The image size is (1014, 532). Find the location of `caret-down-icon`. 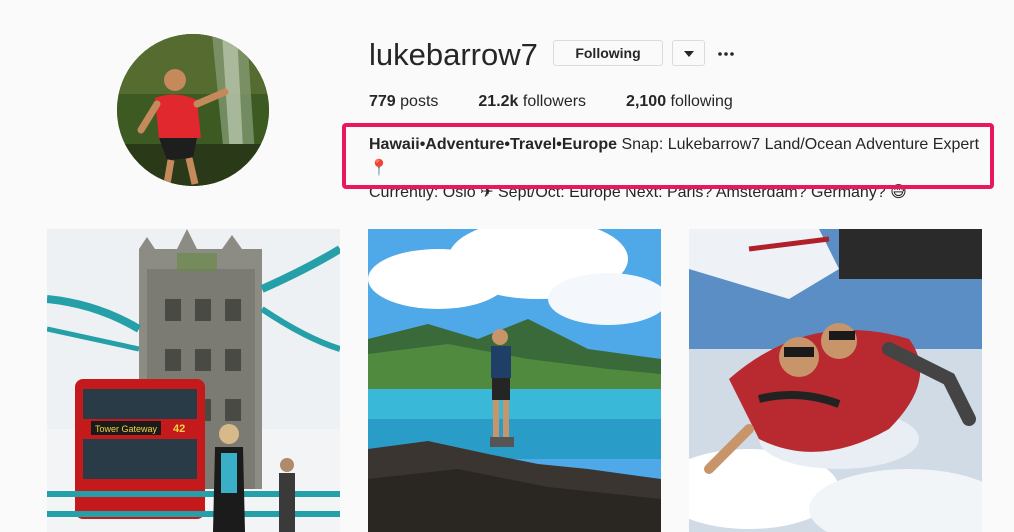

caret-down-icon is located at coordinates (688, 53).